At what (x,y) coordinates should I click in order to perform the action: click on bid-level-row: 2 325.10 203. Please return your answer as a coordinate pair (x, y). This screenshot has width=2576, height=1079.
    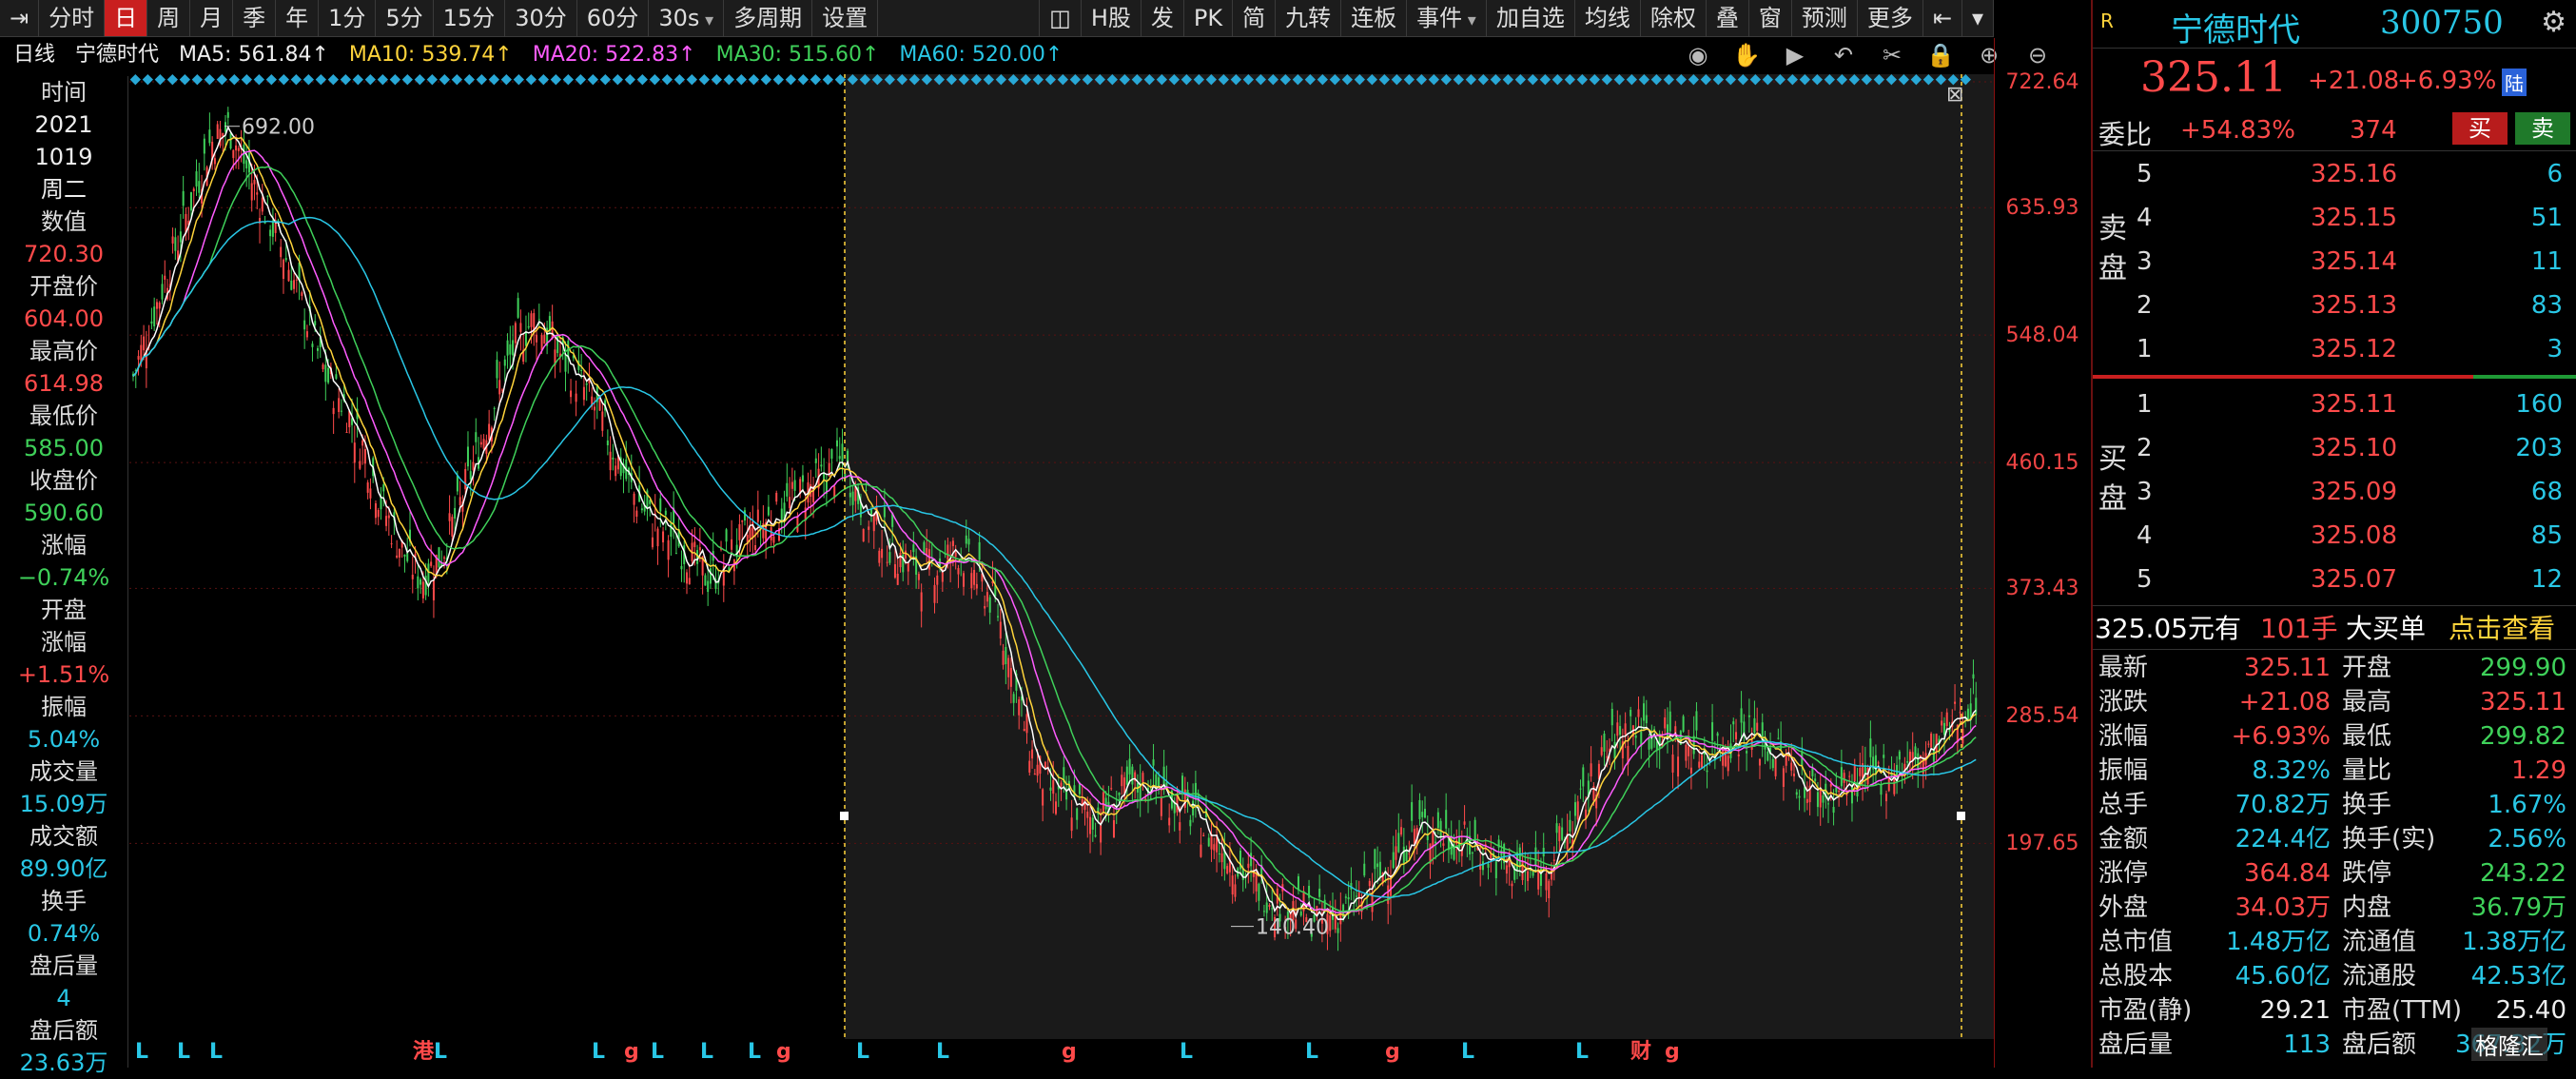
    Looking at the image, I should click on (2334, 448).